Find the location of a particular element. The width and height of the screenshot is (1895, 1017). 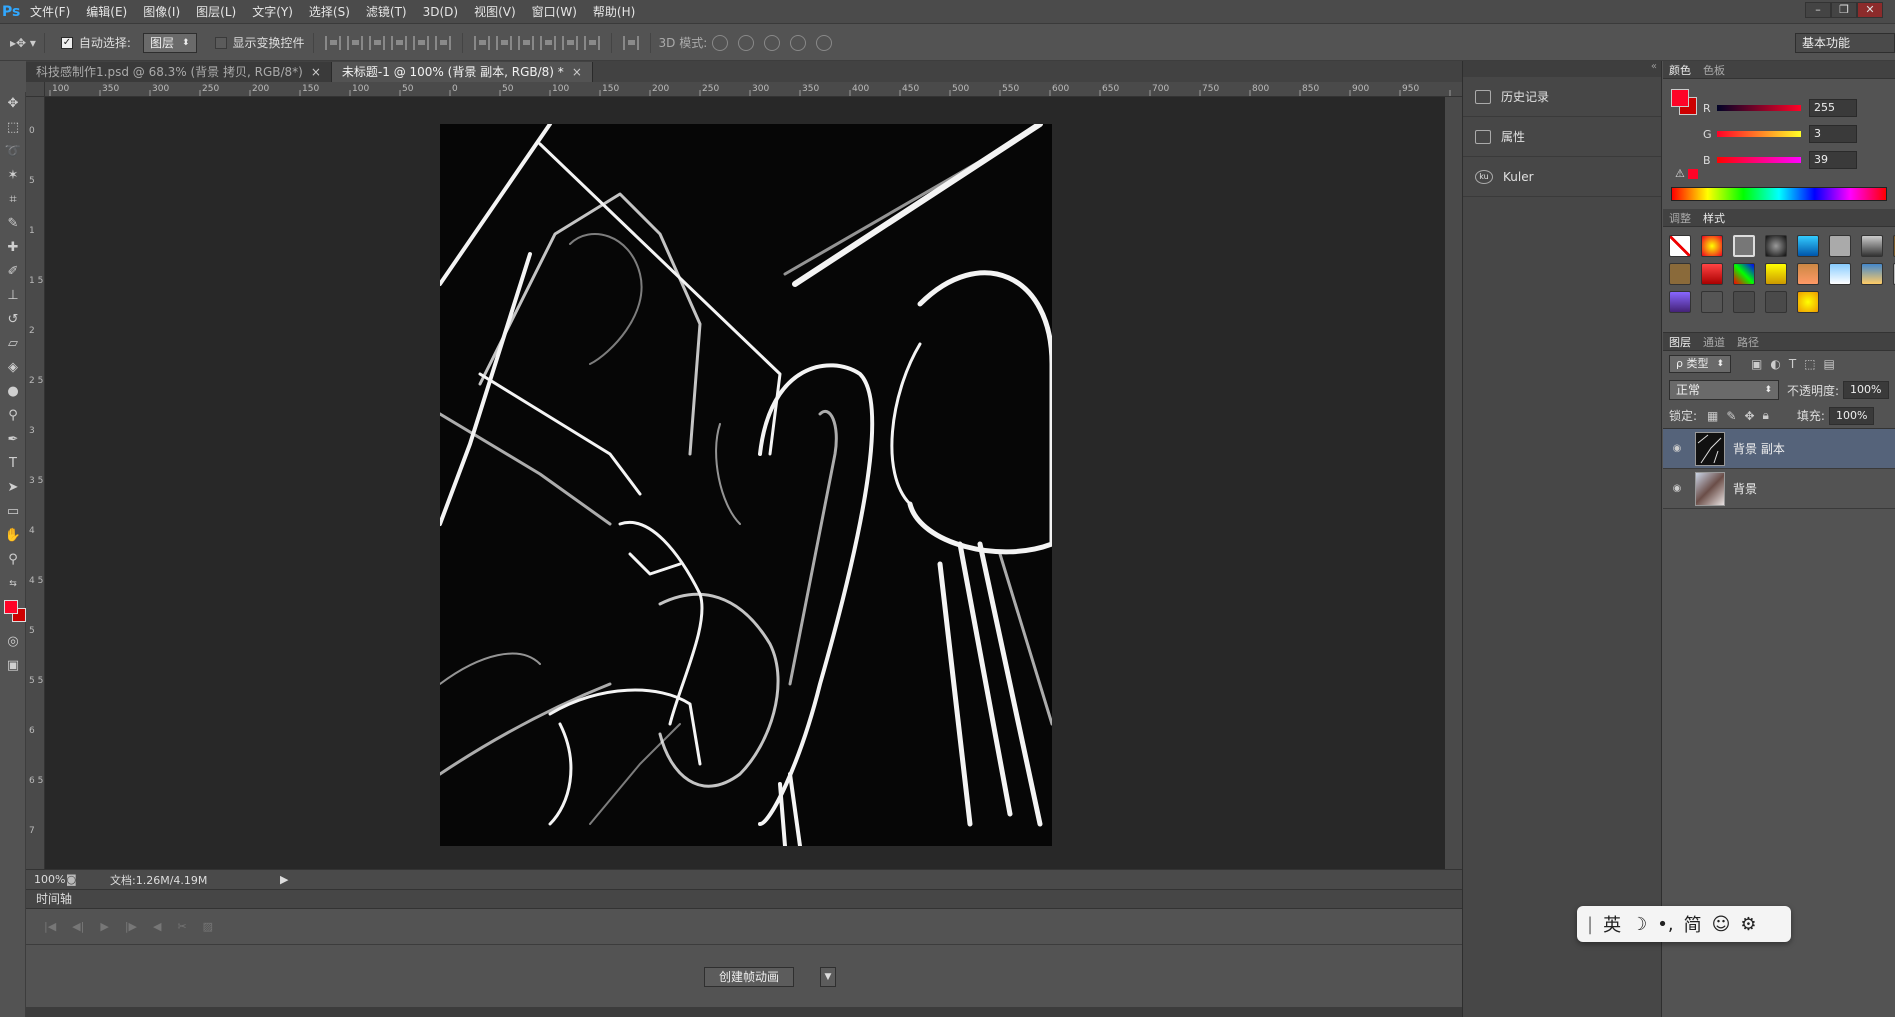

filter-type-icon: T is located at coordinates (1792, 364).